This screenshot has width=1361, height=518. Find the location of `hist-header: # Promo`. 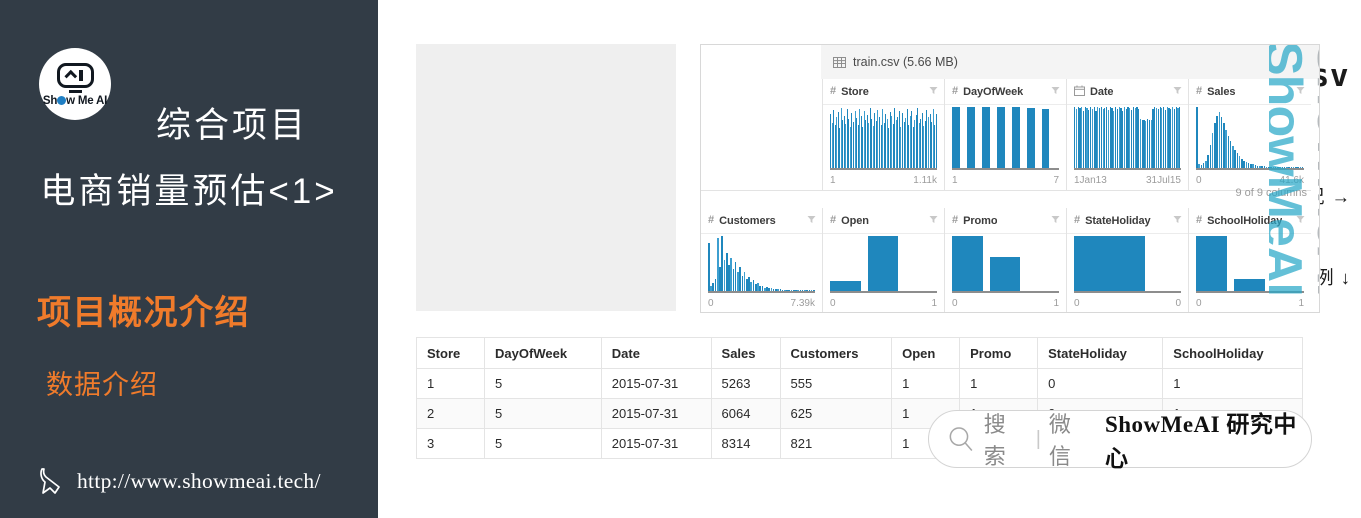

hist-header: # Promo is located at coordinates (1005, 221).